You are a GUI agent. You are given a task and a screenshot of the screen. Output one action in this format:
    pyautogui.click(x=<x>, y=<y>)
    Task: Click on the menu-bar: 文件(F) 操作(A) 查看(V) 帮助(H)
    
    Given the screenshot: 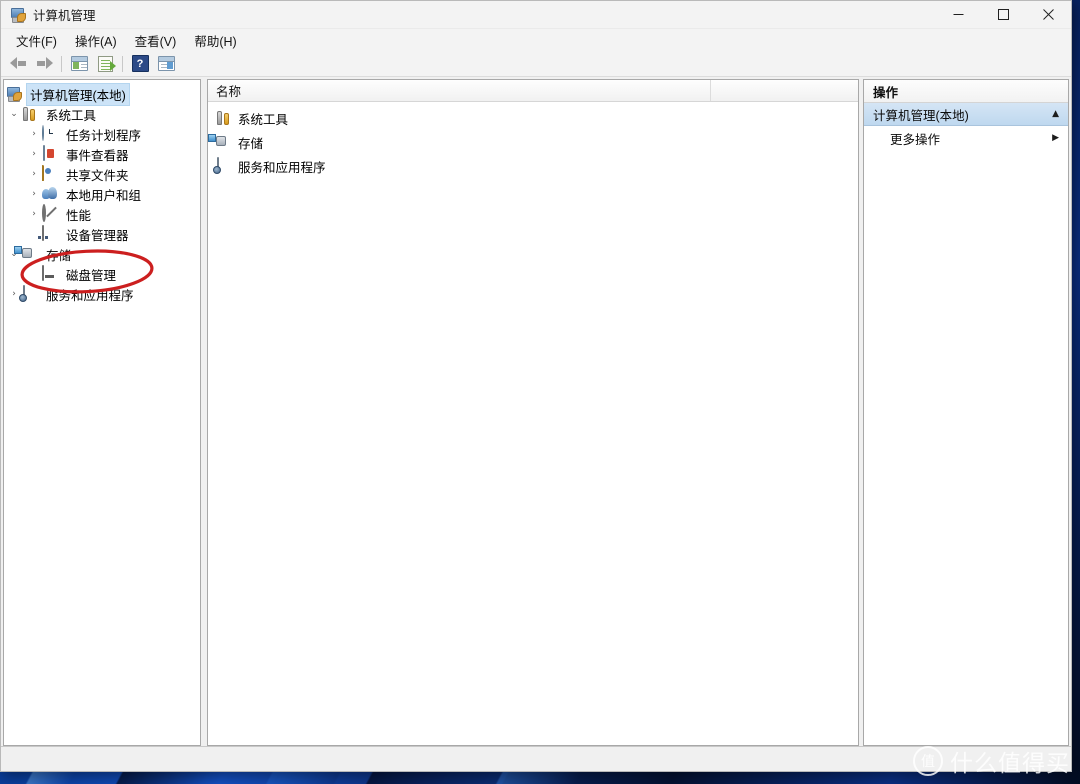 What is the action you would take?
    pyautogui.click(x=536, y=40)
    